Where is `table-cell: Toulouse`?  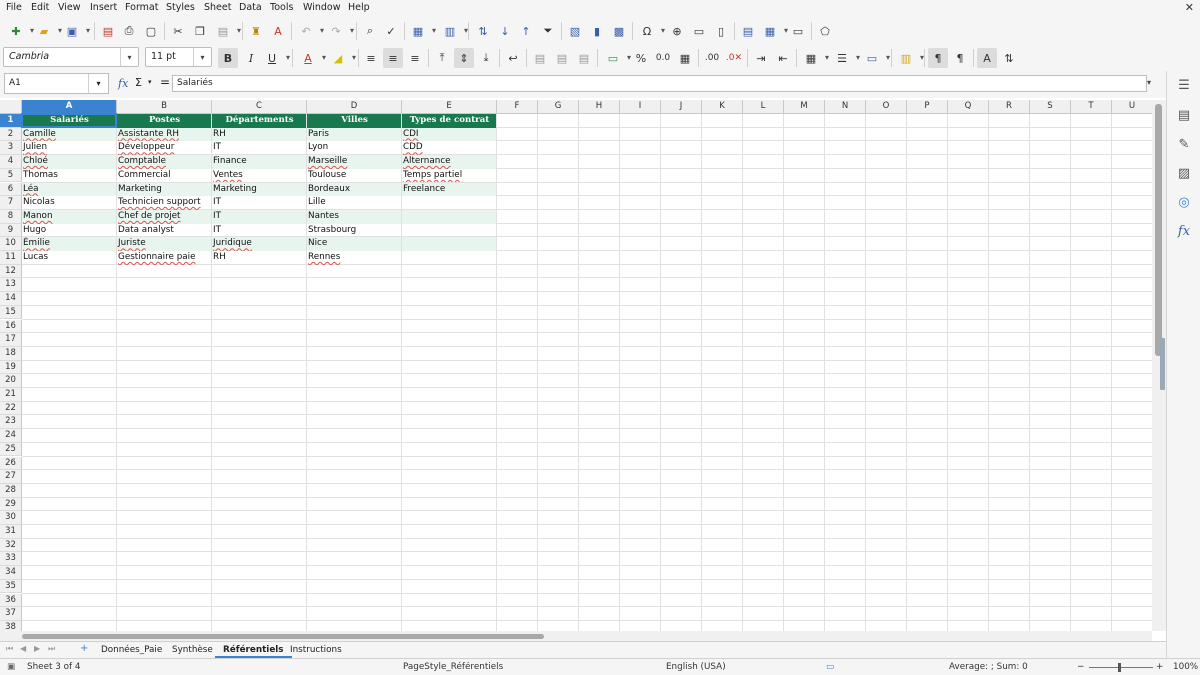 table-cell: Toulouse is located at coordinates (354, 176).